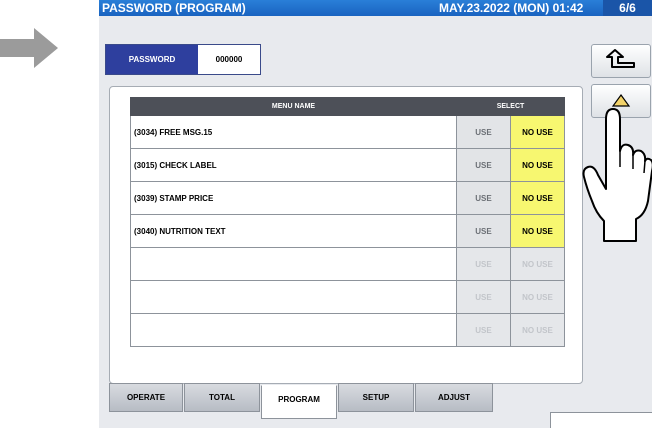 This screenshot has width=652, height=428. What do you see at coordinates (222, 397) in the screenshot?
I see `tab-total: TOTAL` at bounding box center [222, 397].